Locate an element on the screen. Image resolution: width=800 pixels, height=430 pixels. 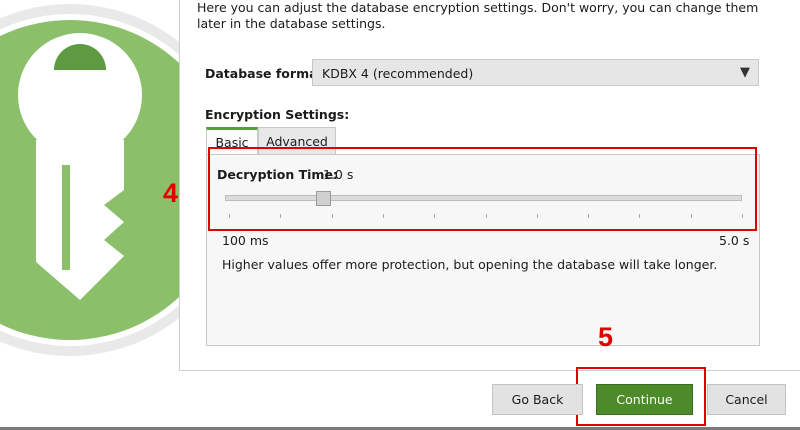
go-back-button: Go Back is located at coordinates (537, 399).